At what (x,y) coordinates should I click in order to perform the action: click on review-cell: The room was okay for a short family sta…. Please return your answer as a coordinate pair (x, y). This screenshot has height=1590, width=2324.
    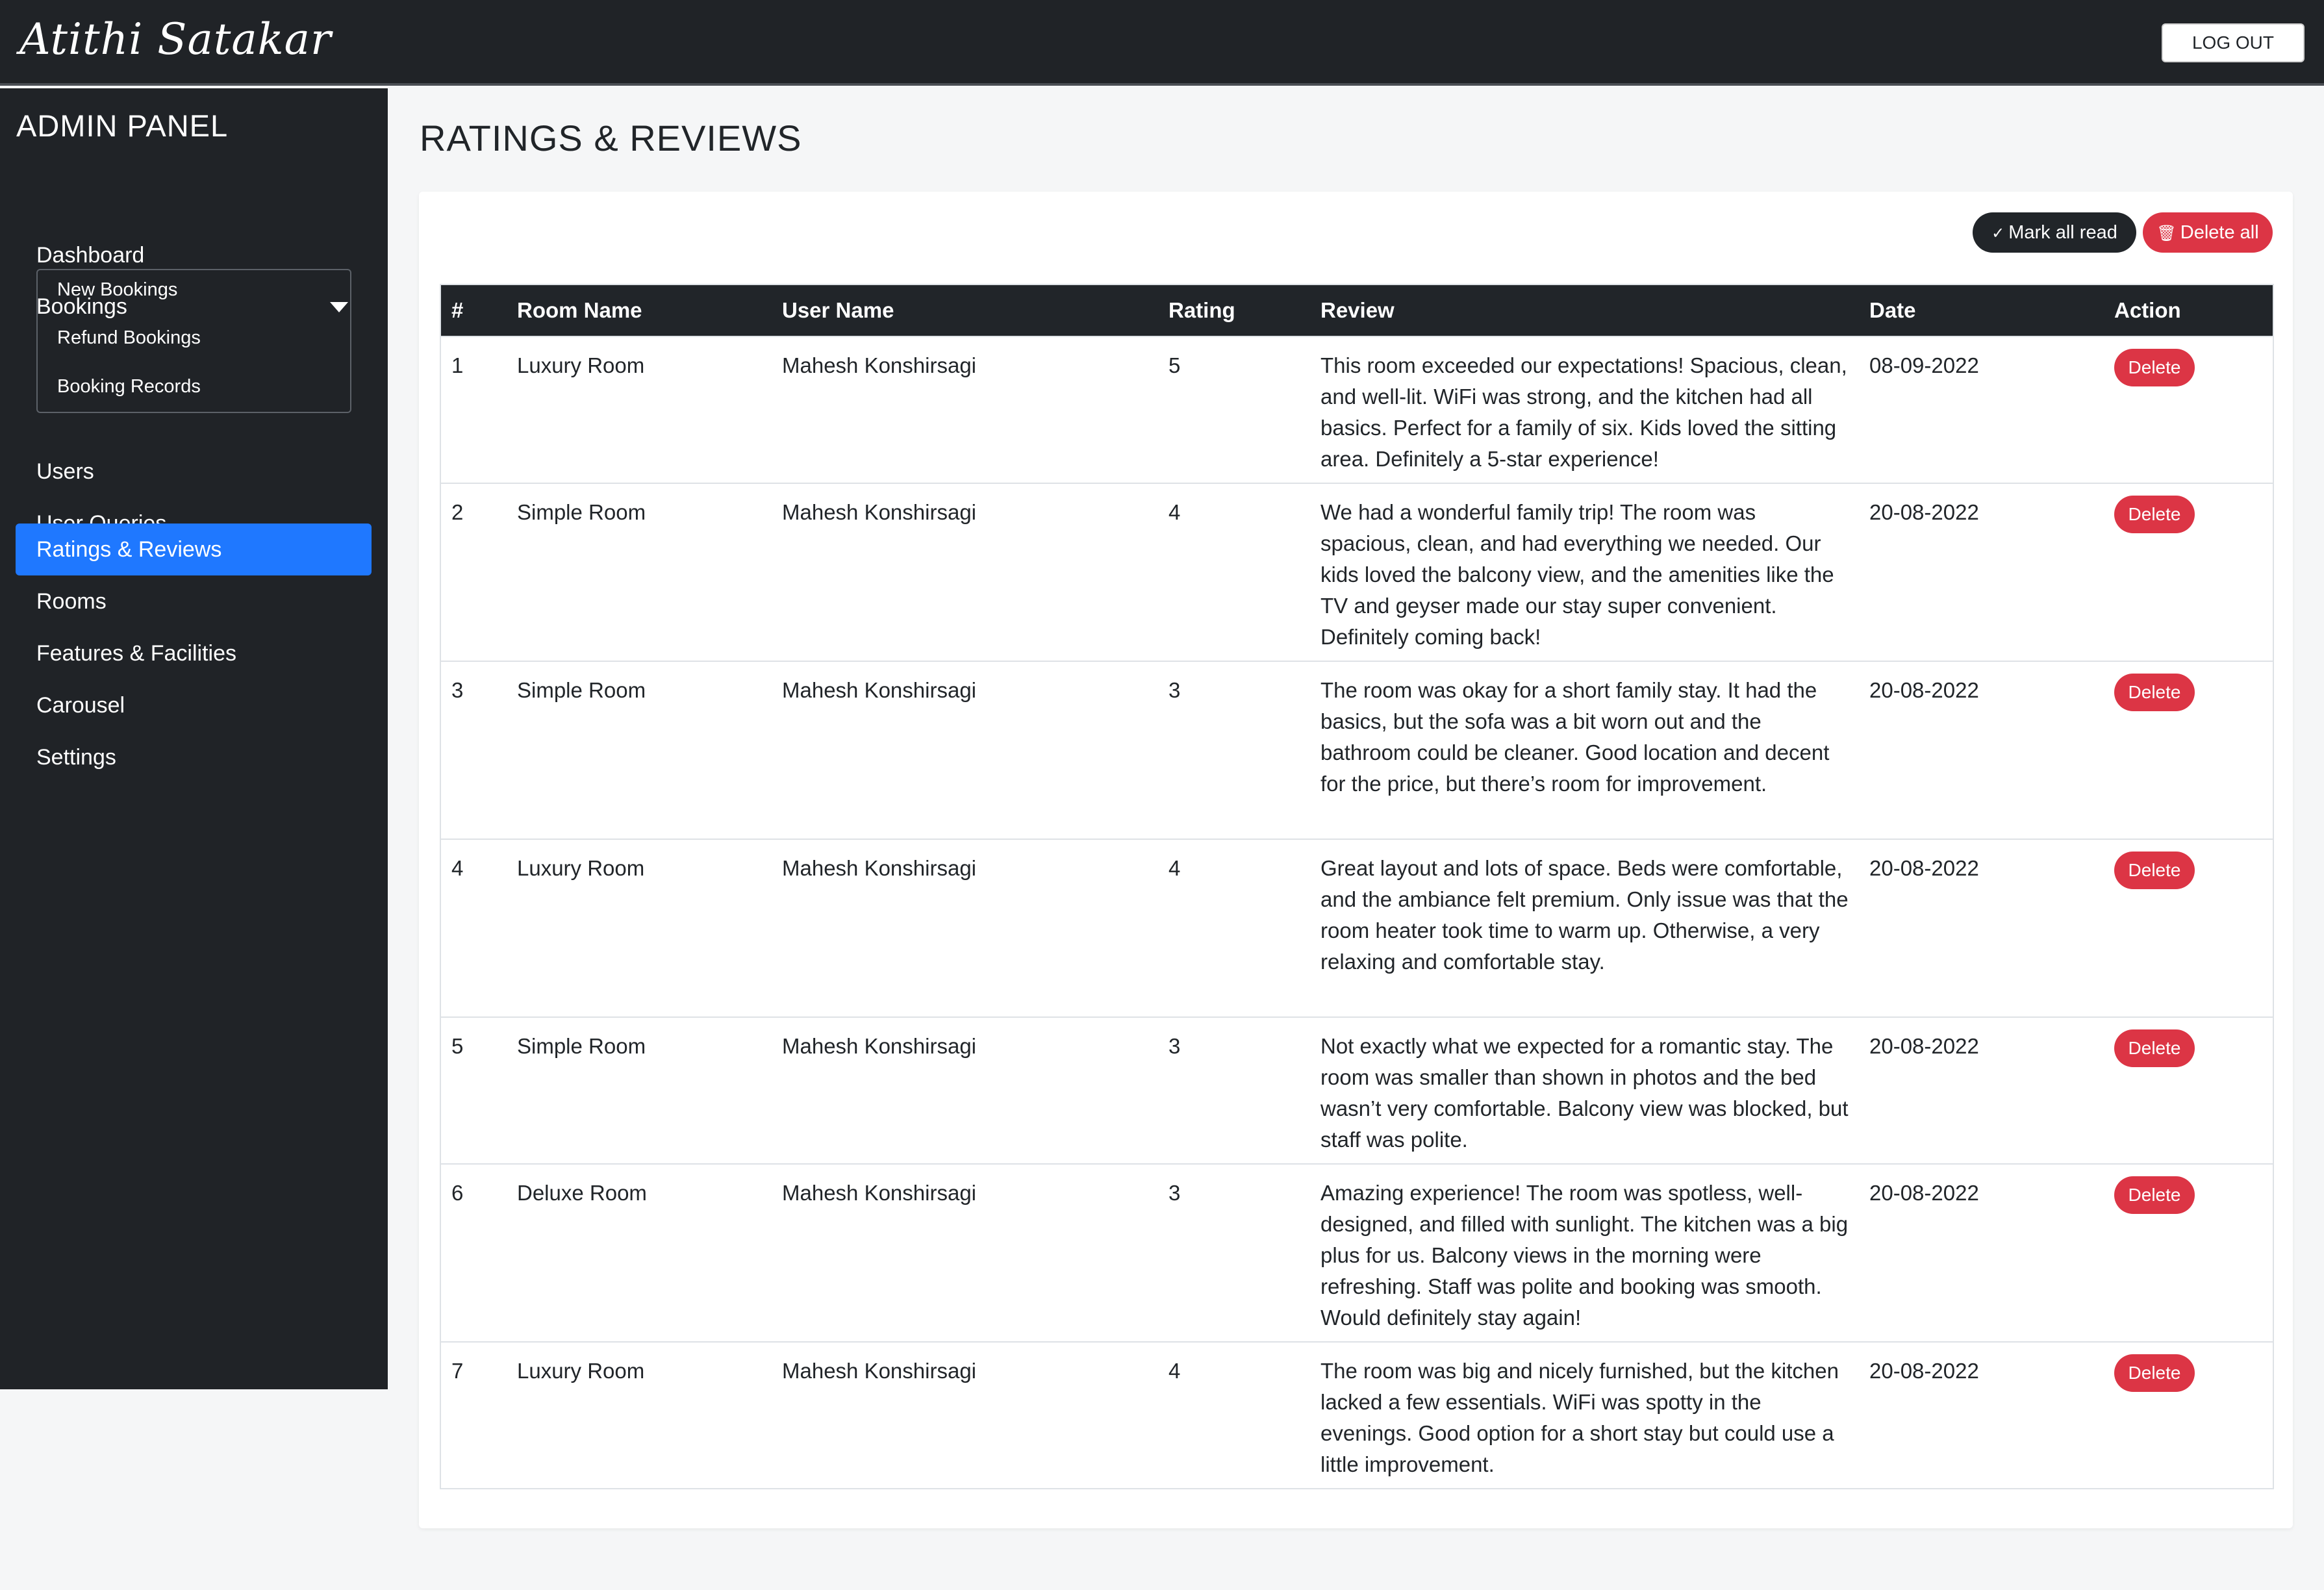
    Looking at the image, I should click on (1575, 737).